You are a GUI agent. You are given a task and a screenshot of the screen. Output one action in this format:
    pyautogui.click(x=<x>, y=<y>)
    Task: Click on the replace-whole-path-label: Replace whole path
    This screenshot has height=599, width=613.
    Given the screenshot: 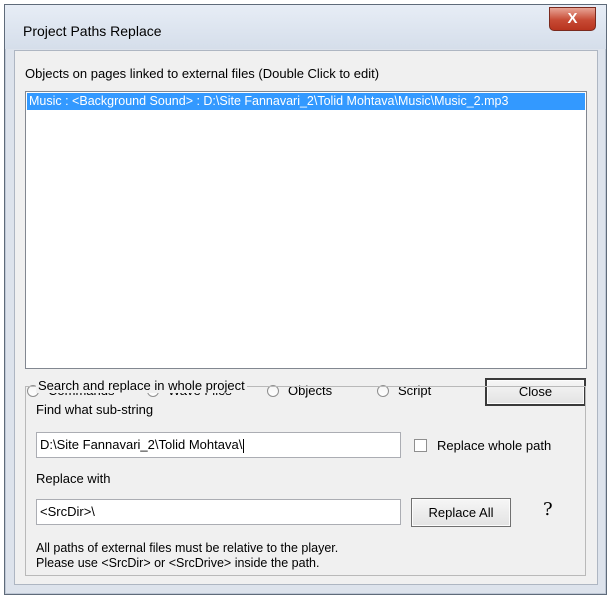 What is the action you would take?
    pyautogui.click(x=494, y=445)
    